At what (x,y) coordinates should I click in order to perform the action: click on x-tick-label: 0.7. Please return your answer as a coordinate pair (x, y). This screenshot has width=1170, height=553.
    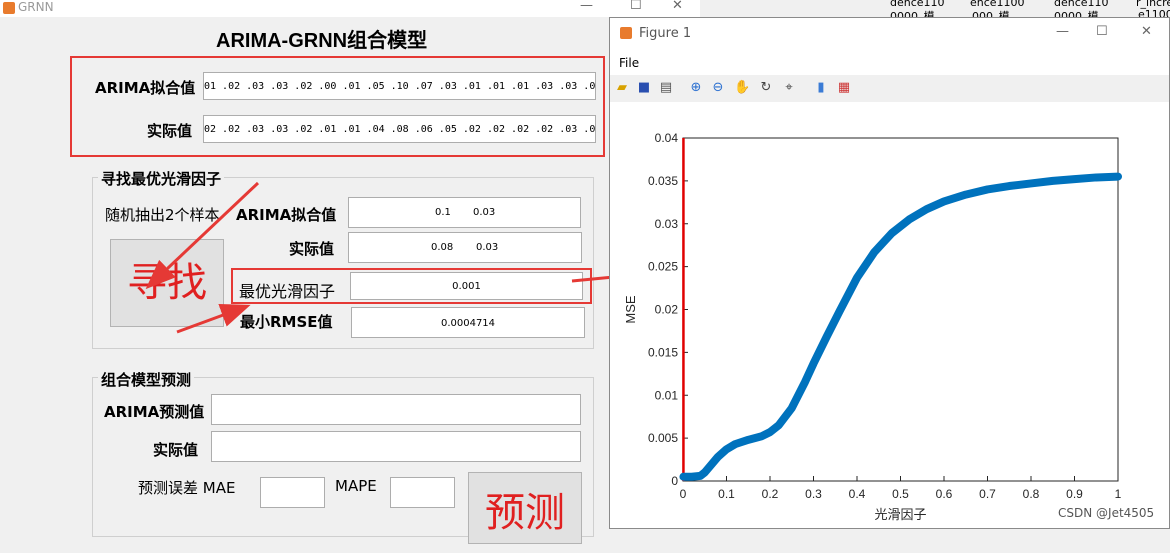
    Looking at the image, I should click on (987, 494).